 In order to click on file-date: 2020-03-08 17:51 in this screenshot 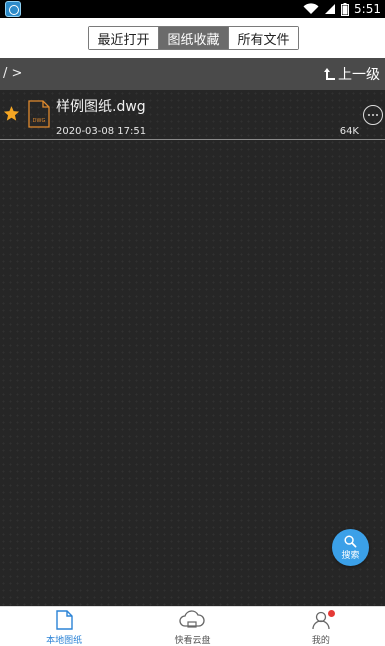, I will do `click(101, 131)`.